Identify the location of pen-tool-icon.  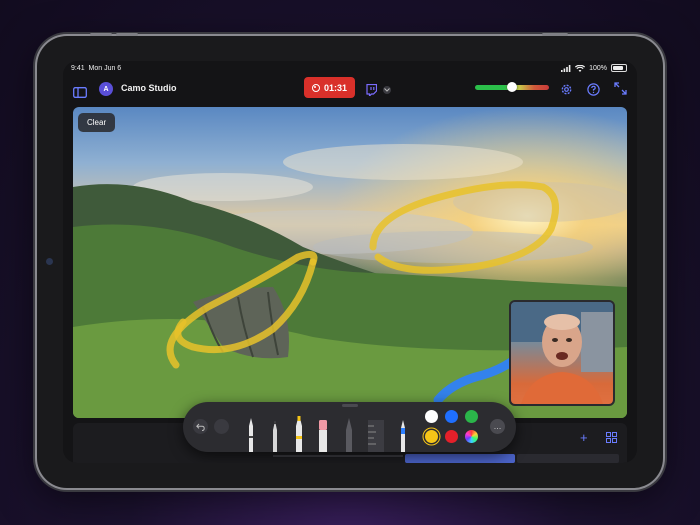
(251, 434).